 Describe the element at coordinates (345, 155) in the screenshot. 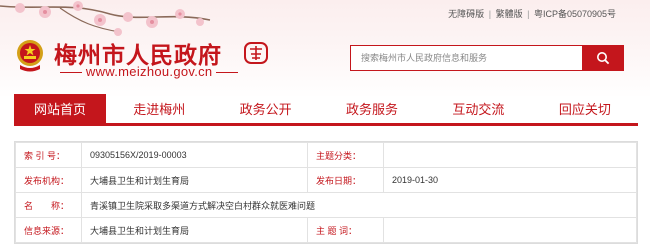

I see `category-label: 主题分类：` at that location.